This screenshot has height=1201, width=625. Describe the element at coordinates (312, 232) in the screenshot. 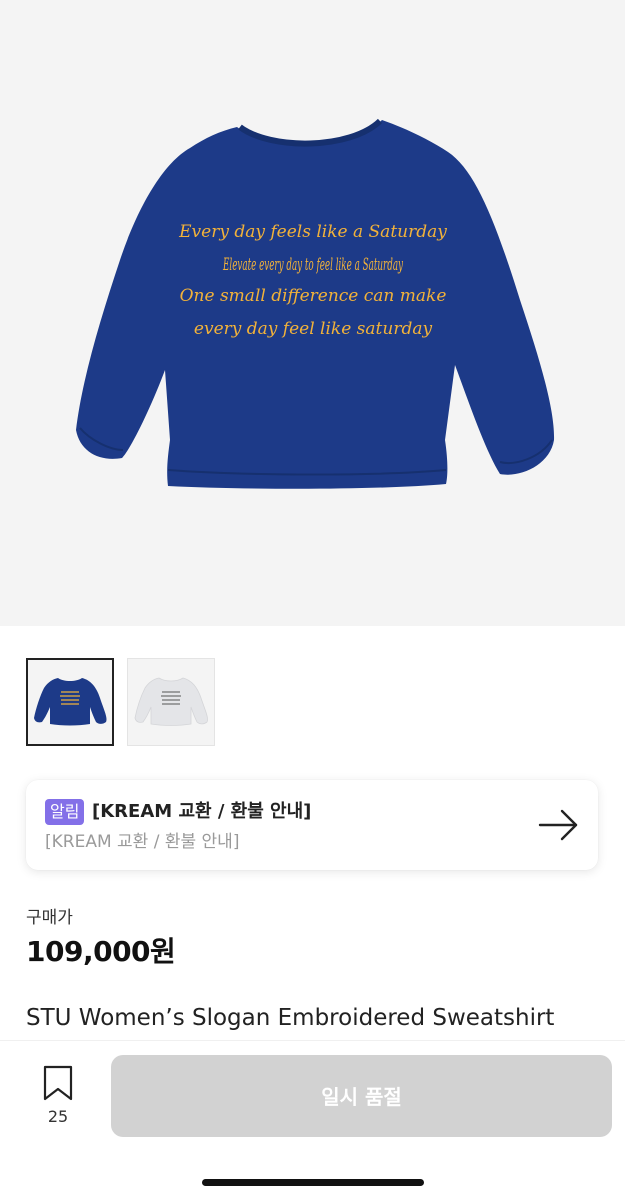

I see `embroidery-line-1: Every day feels like a Saturday` at that location.